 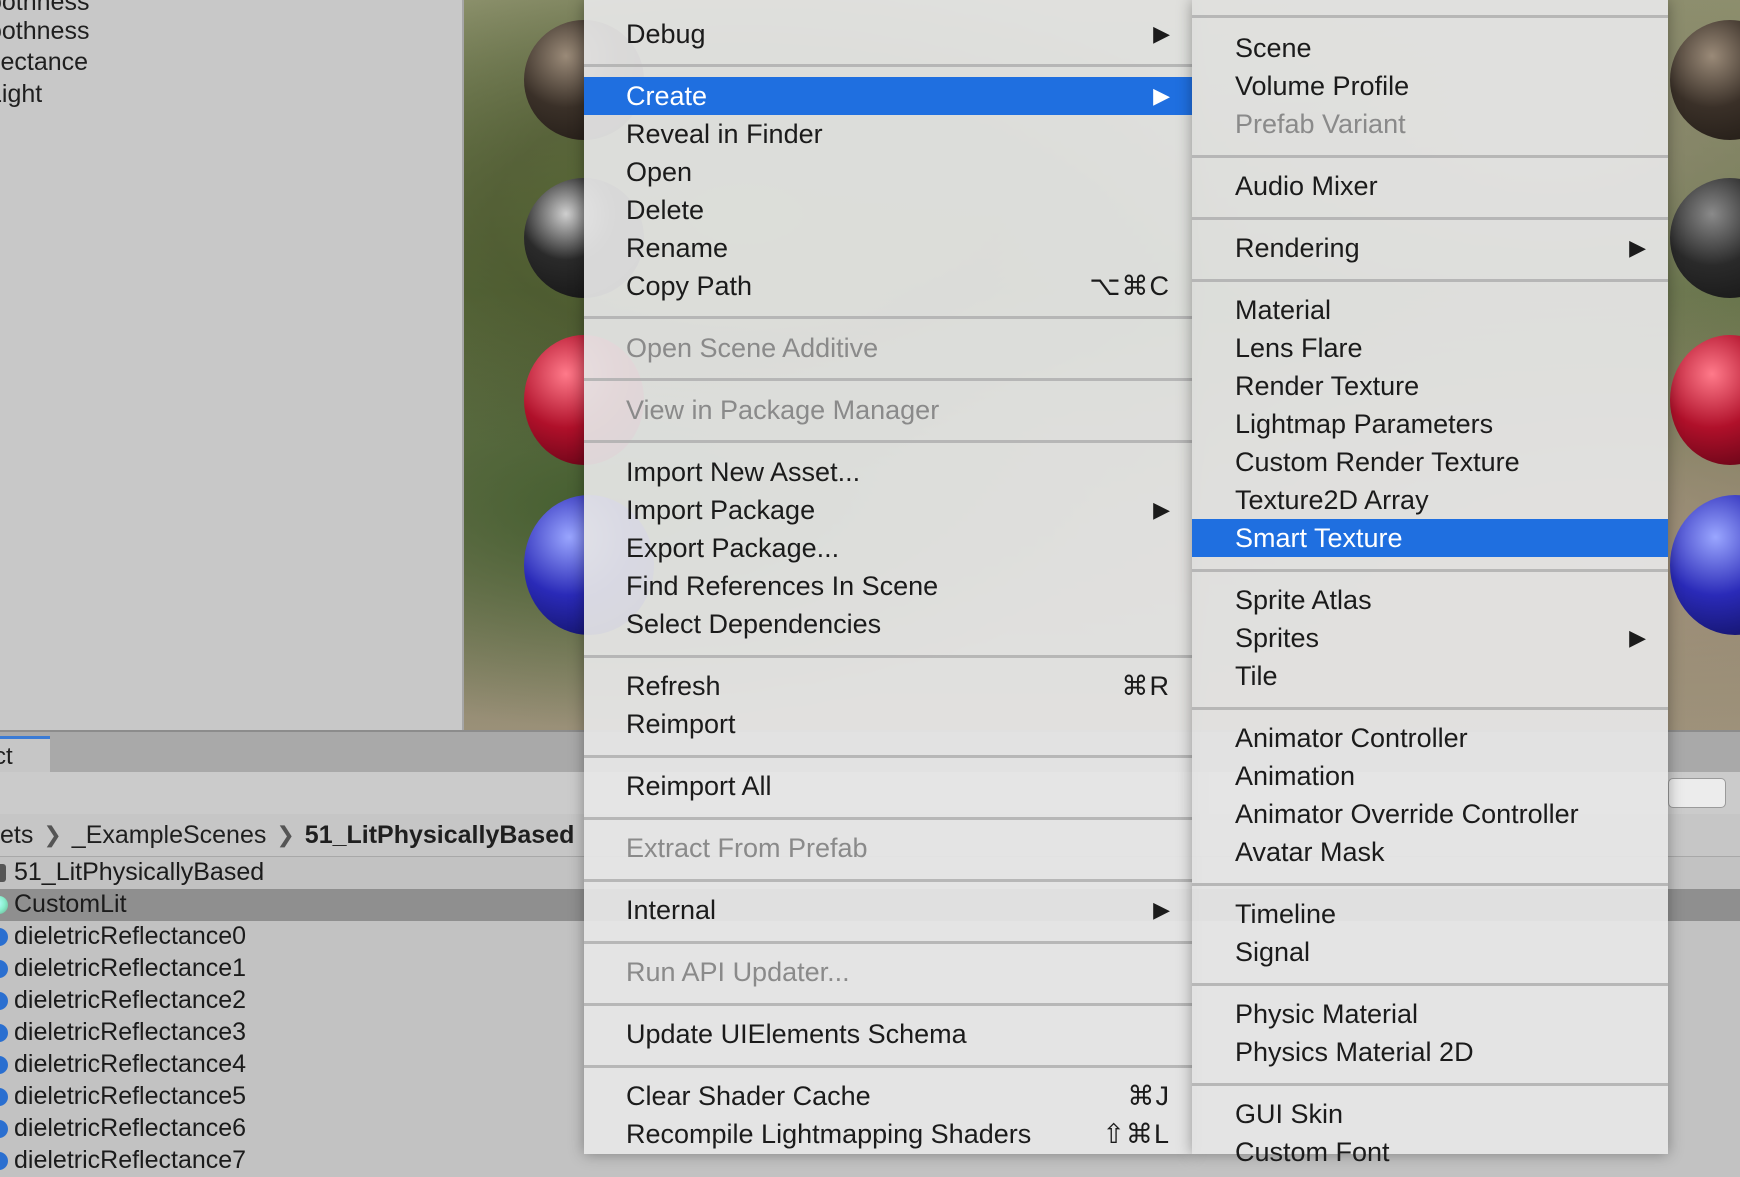 What do you see at coordinates (888, 172) in the screenshot?
I see `menu-item-open: Open` at bounding box center [888, 172].